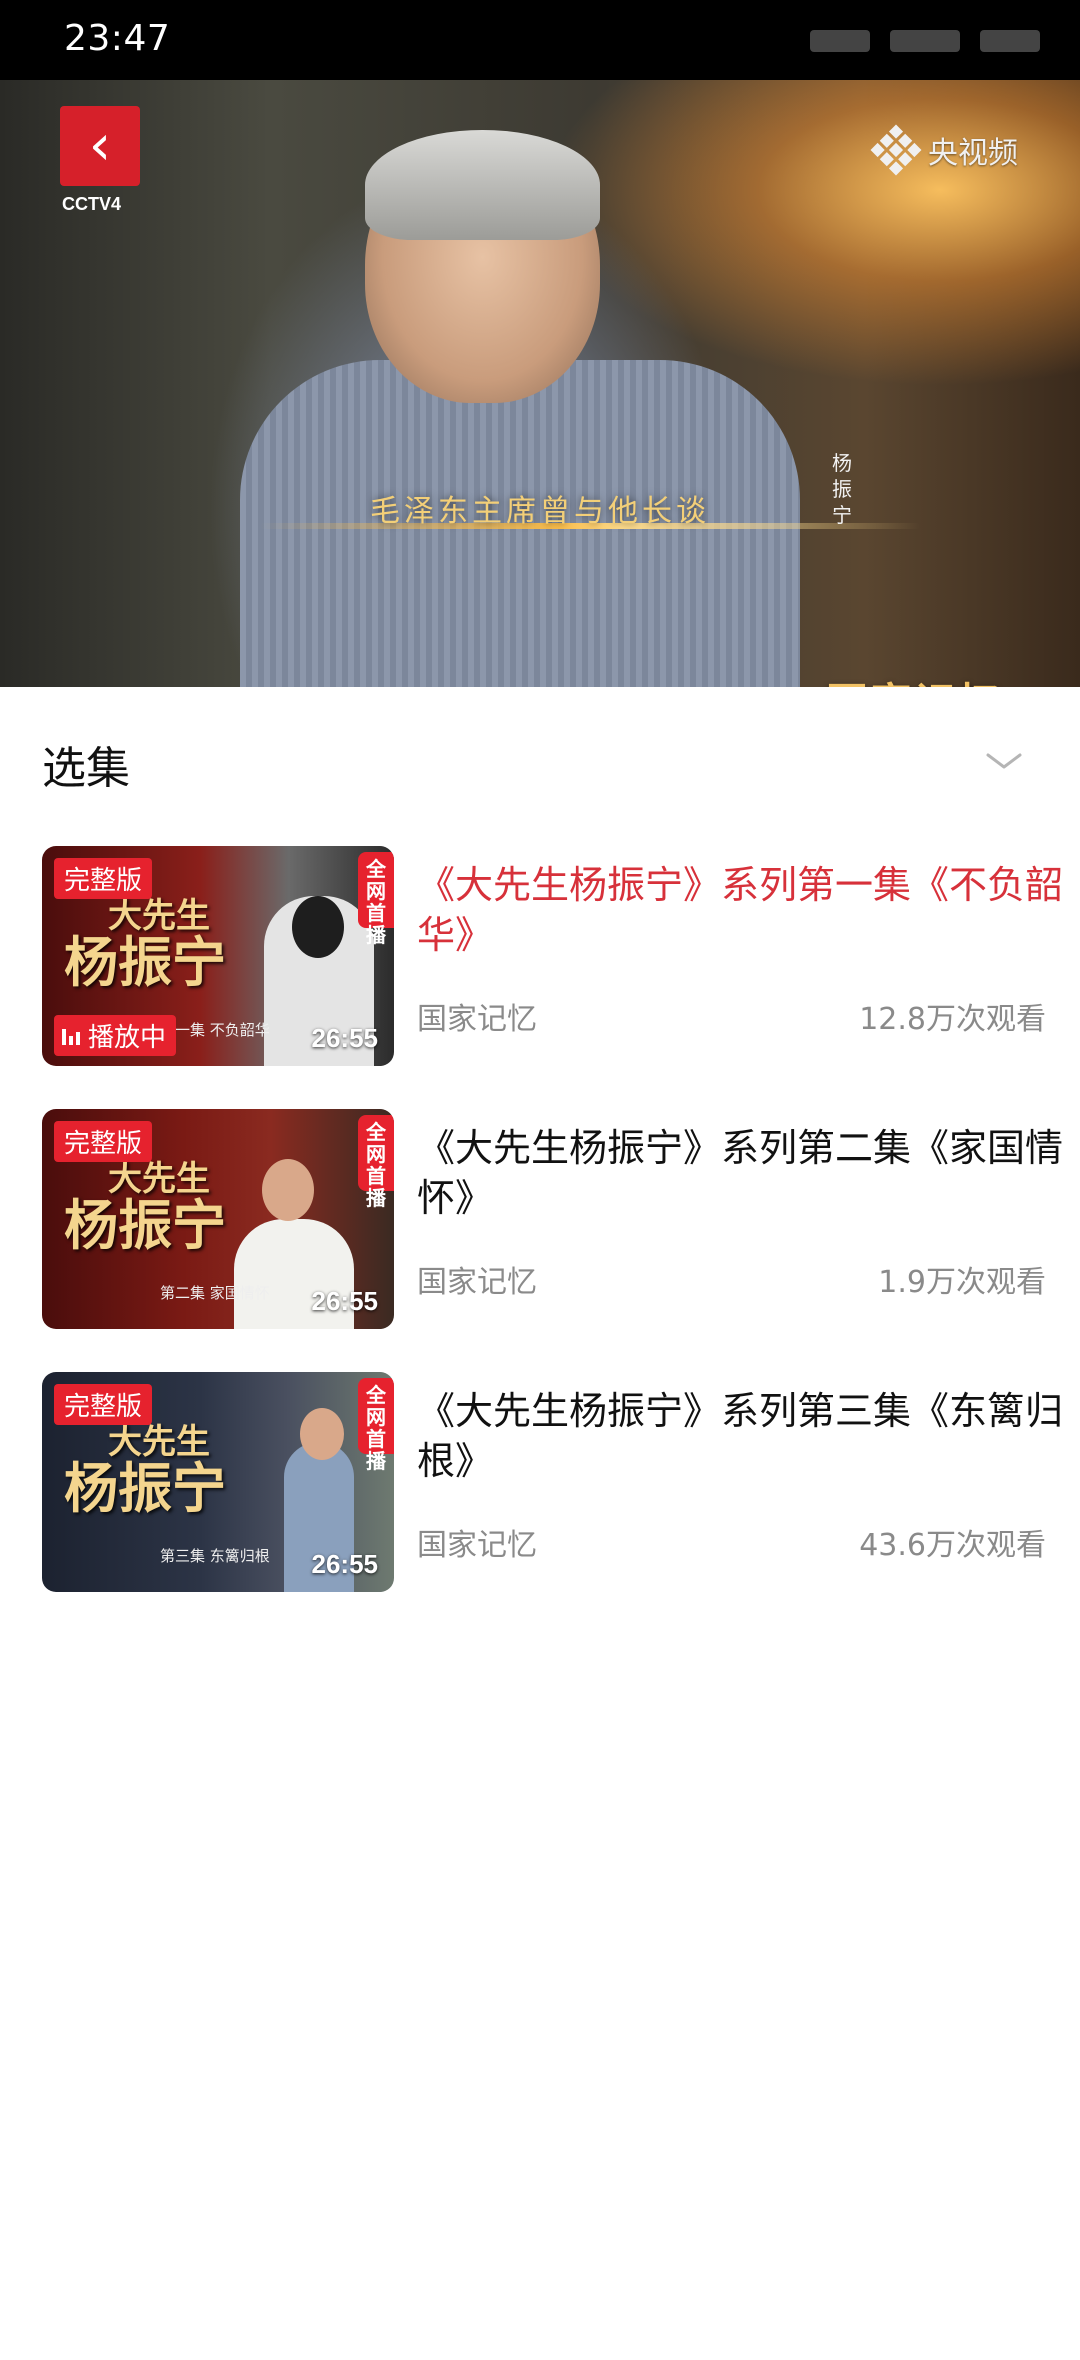 The width and height of the screenshot is (1080, 2360). I want to click on now-playing-badge: 播放中, so click(115, 1035).